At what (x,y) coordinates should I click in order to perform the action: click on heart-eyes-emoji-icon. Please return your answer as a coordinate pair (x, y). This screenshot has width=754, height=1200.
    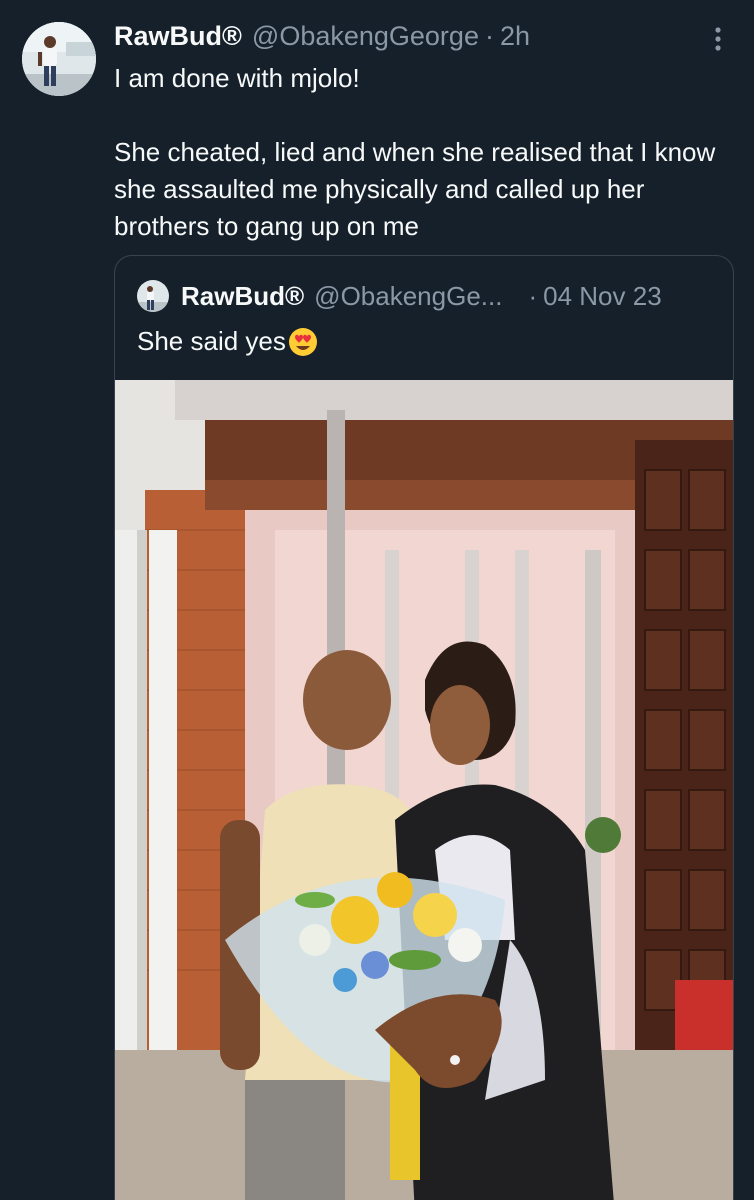
    Looking at the image, I should click on (303, 342).